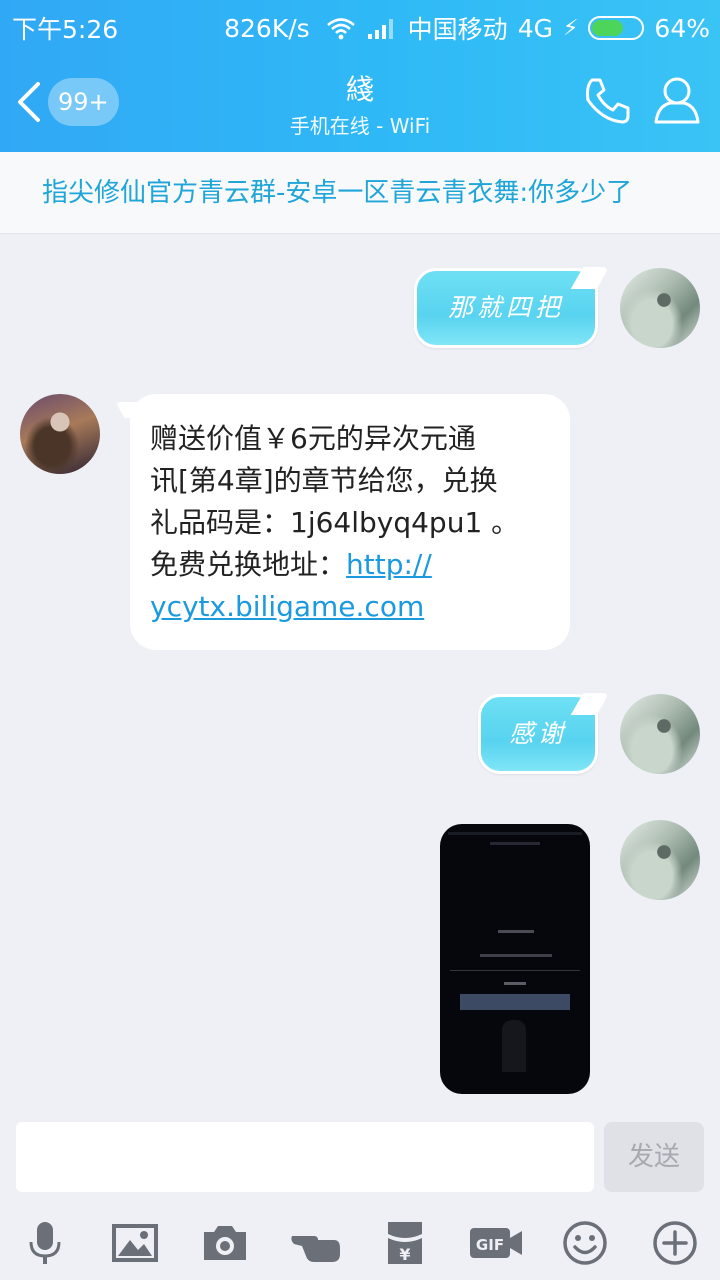  Describe the element at coordinates (45, 1243) in the screenshot. I see `microphone-icon` at that location.